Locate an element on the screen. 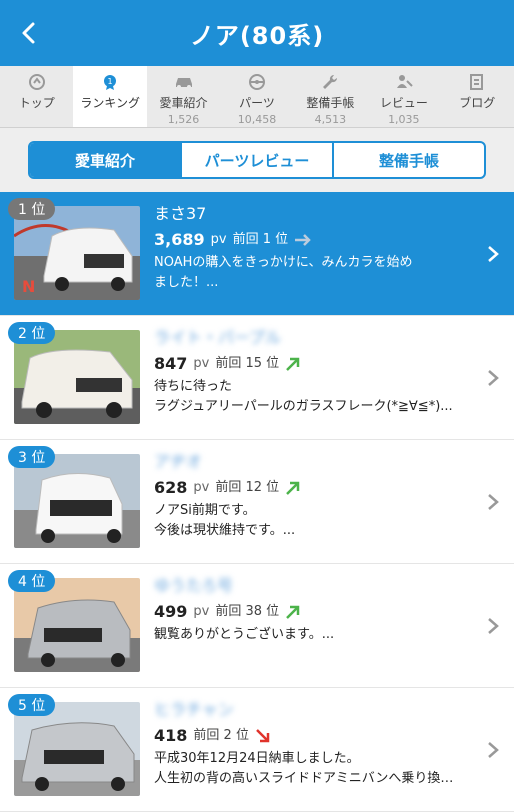 This screenshot has height=812, width=514. car-icon is located at coordinates (183, 82).